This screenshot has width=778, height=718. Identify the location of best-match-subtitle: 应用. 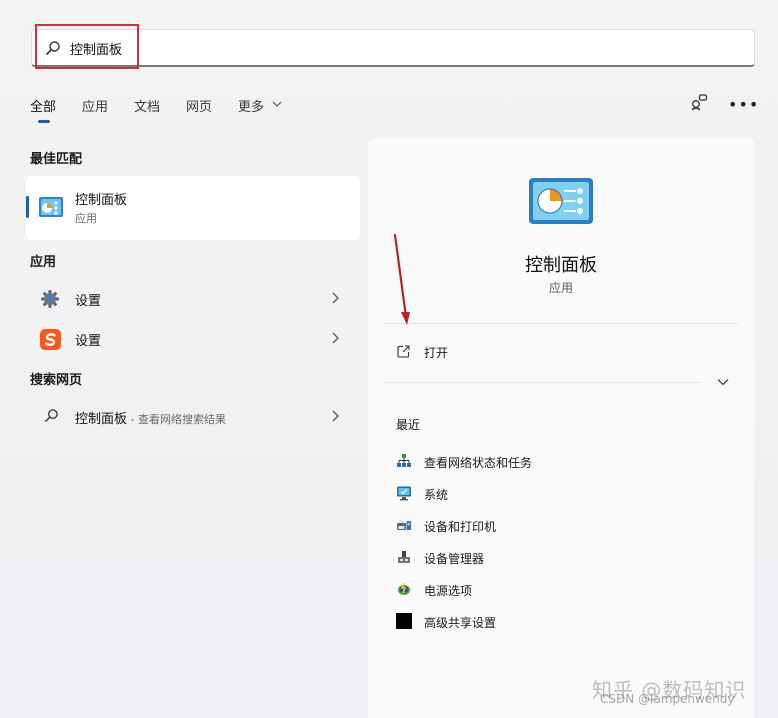
(86, 218).